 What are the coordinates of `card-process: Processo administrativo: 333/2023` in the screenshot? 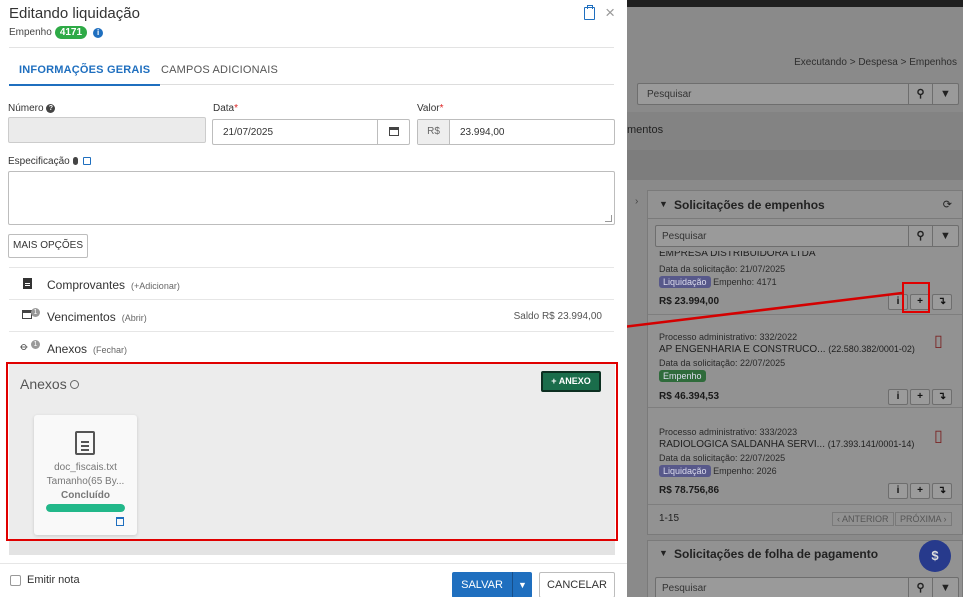 It's located at (728, 432).